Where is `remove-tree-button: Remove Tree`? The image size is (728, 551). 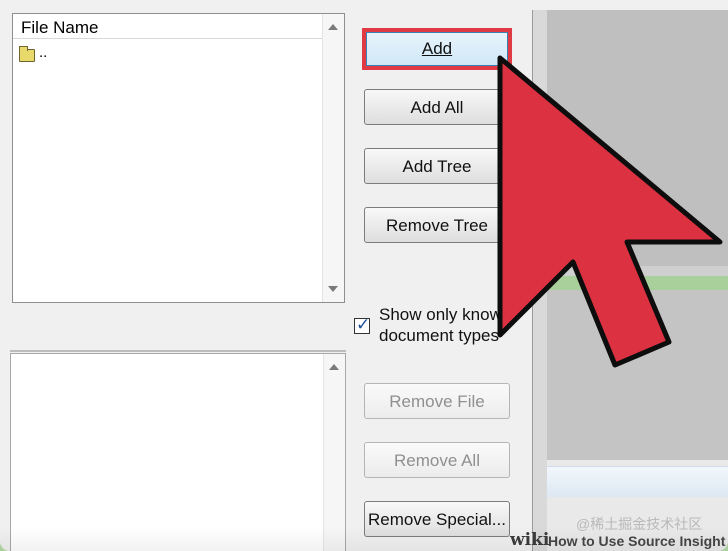 remove-tree-button: Remove Tree is located at coordinates (437, 225).